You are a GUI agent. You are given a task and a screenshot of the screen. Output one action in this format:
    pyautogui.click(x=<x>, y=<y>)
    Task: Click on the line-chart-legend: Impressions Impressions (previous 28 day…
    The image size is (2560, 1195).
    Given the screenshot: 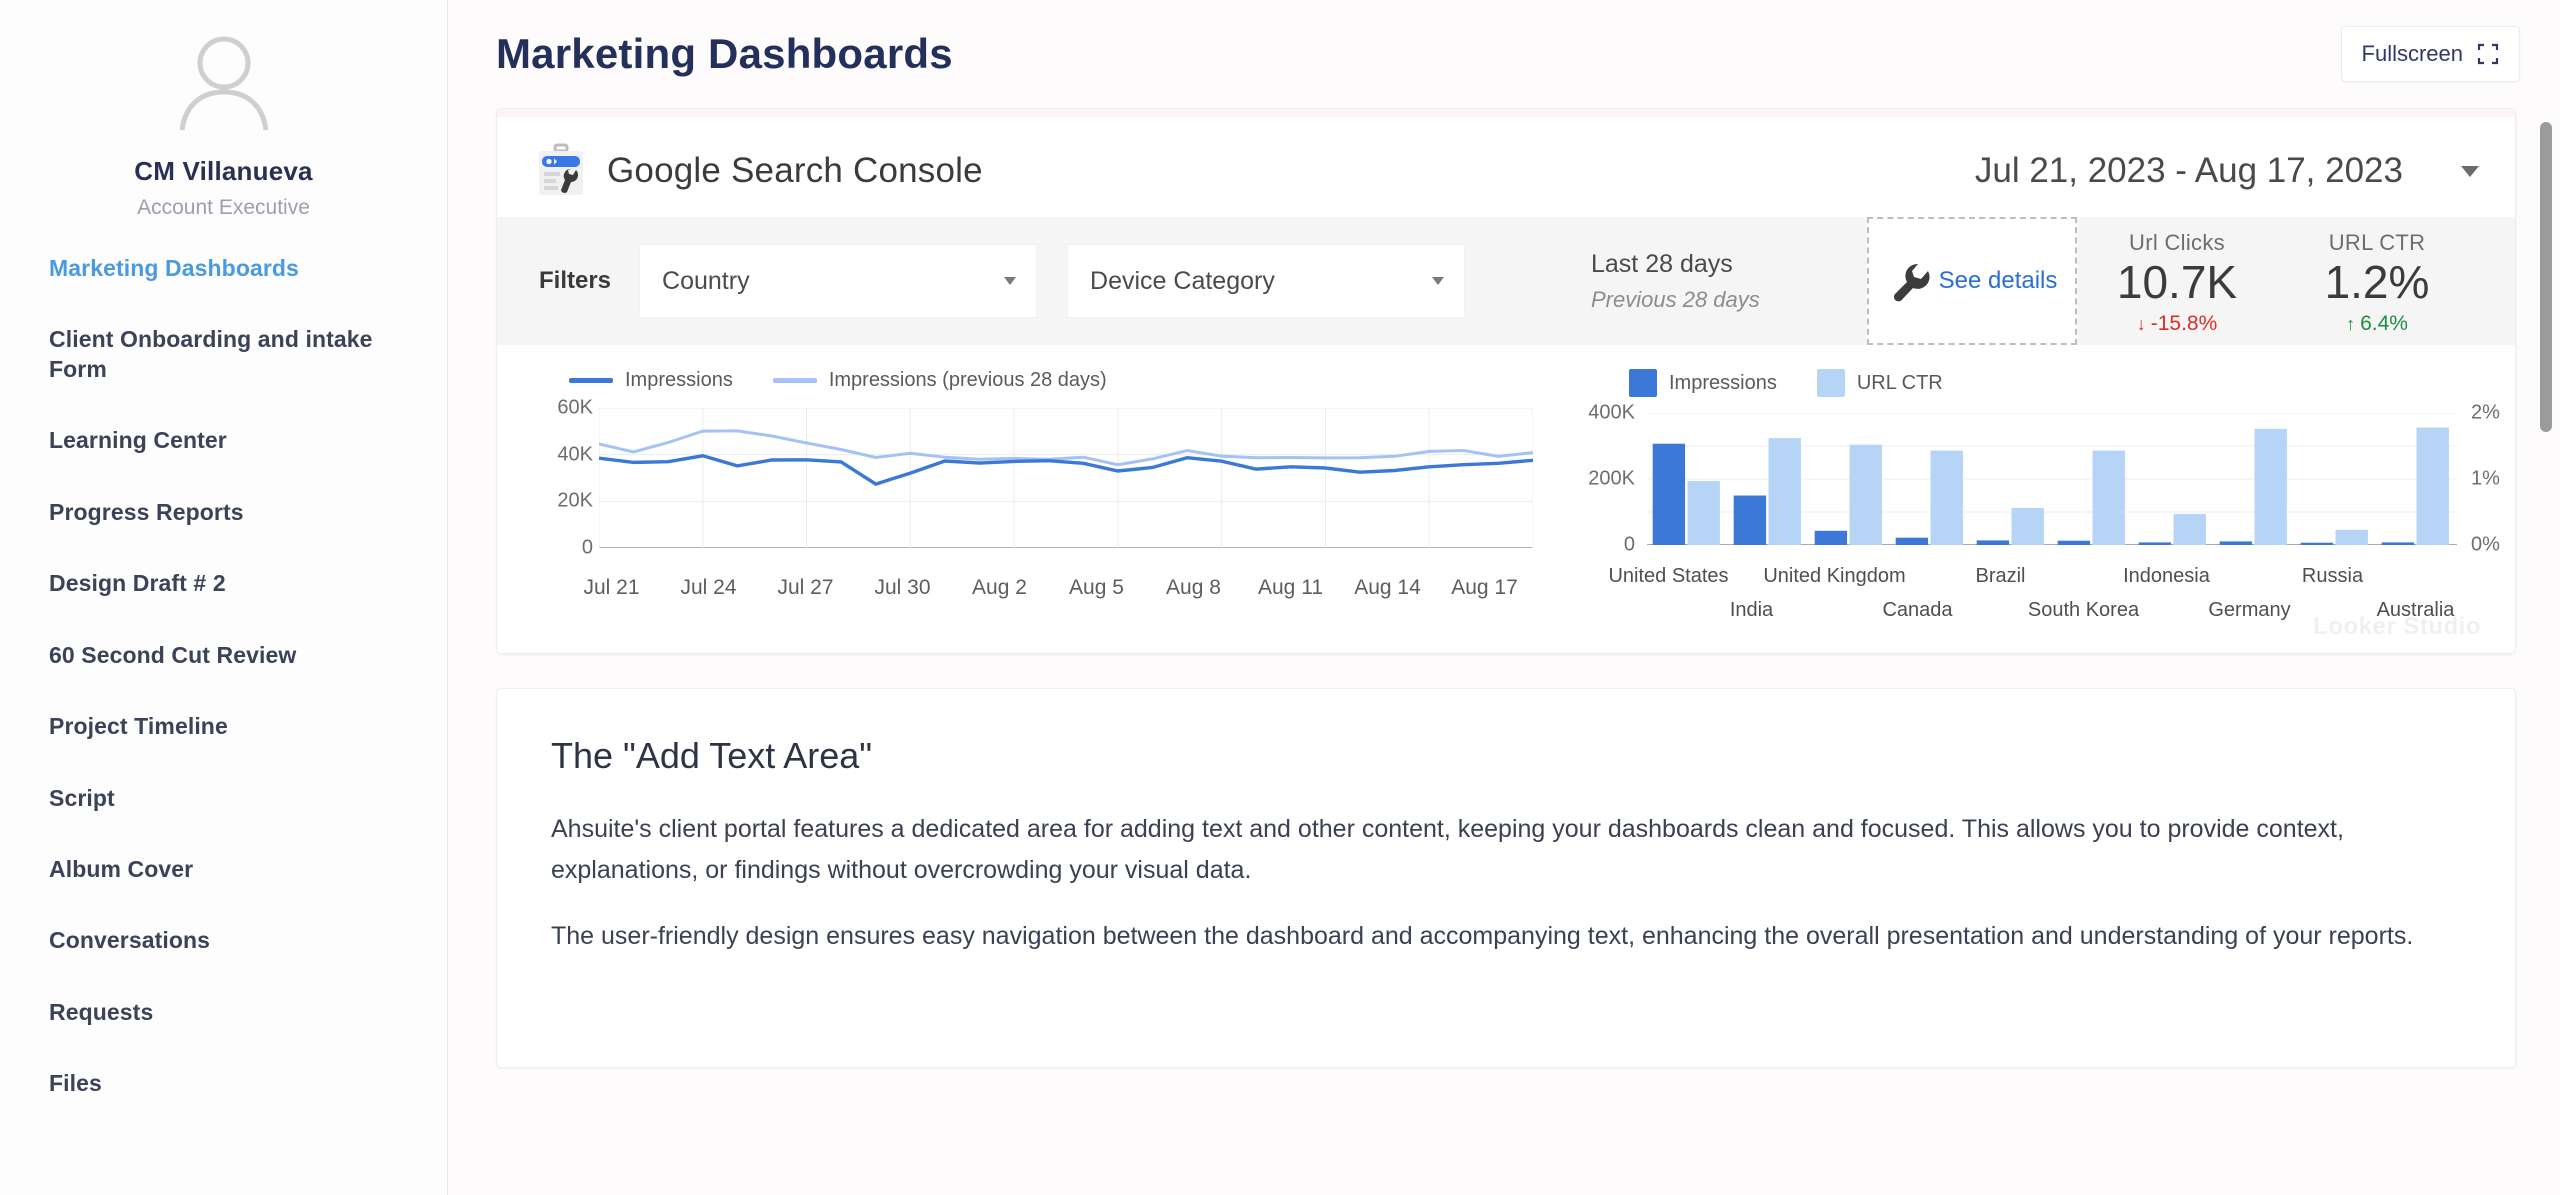 What is the action you would take?
    pyautogui.click(x=1027, y=380)
    